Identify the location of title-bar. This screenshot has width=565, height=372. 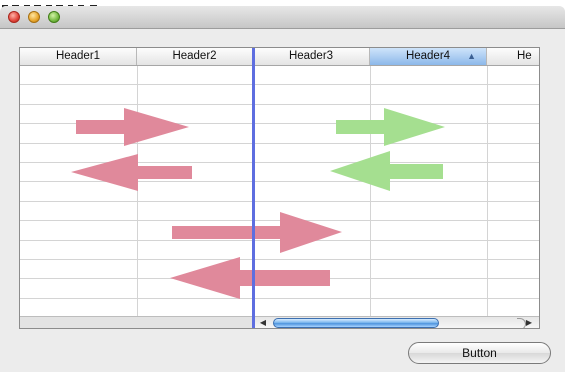
(282, 17).